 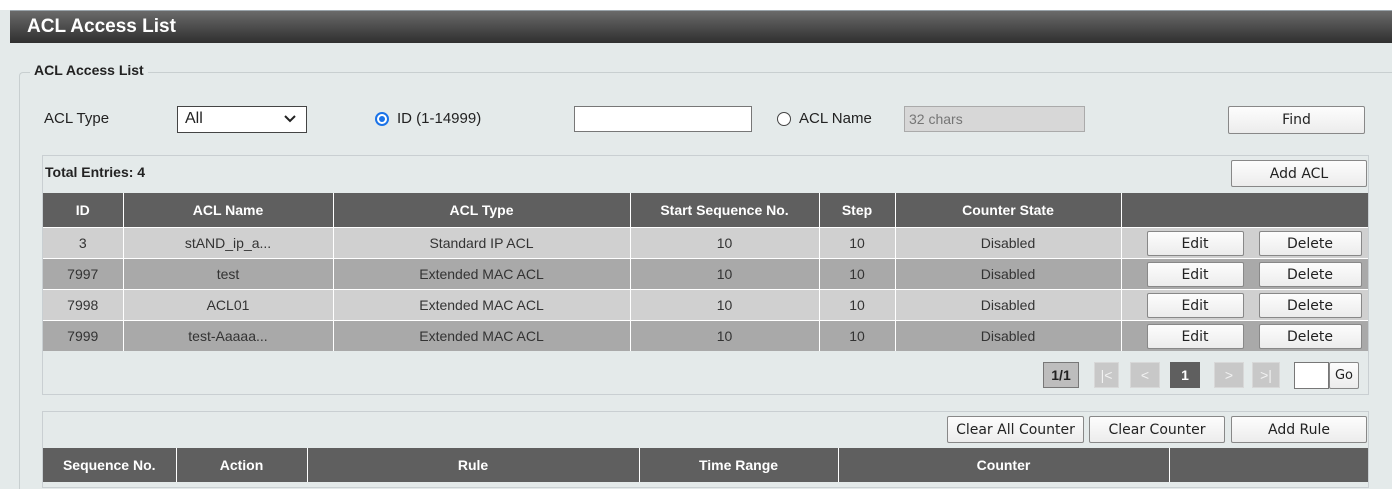 What do you see at coordinates (194, 118) in the screenshot?
I see `acl-type-value: All` at bounding box center [194, 118].